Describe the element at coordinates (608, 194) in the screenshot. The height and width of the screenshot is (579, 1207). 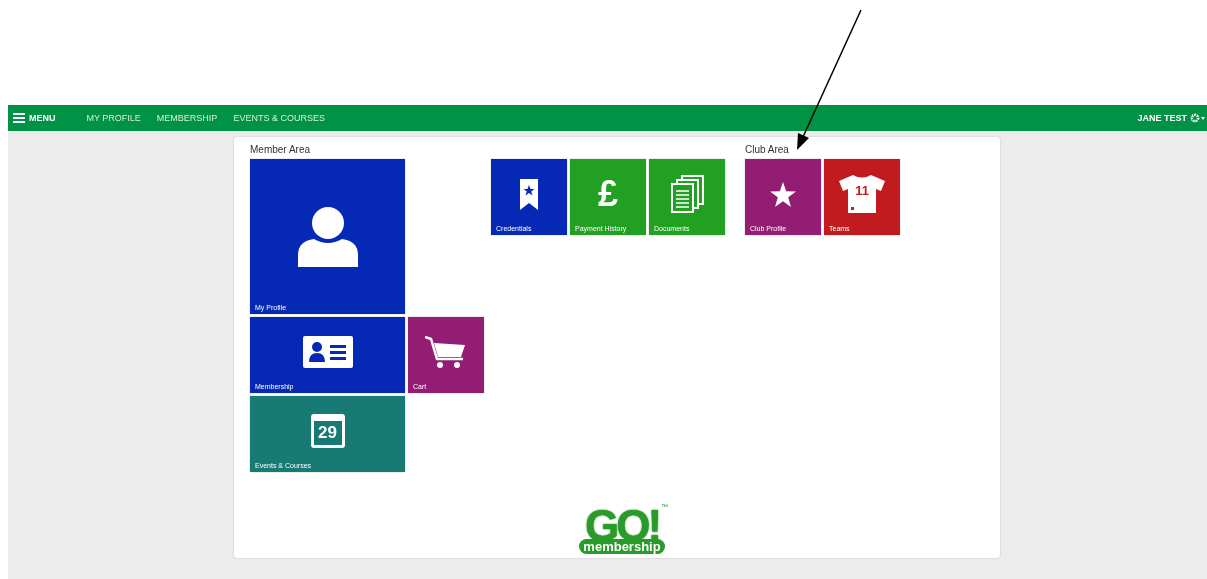
I see `pound-sign-icon: £` at that location.